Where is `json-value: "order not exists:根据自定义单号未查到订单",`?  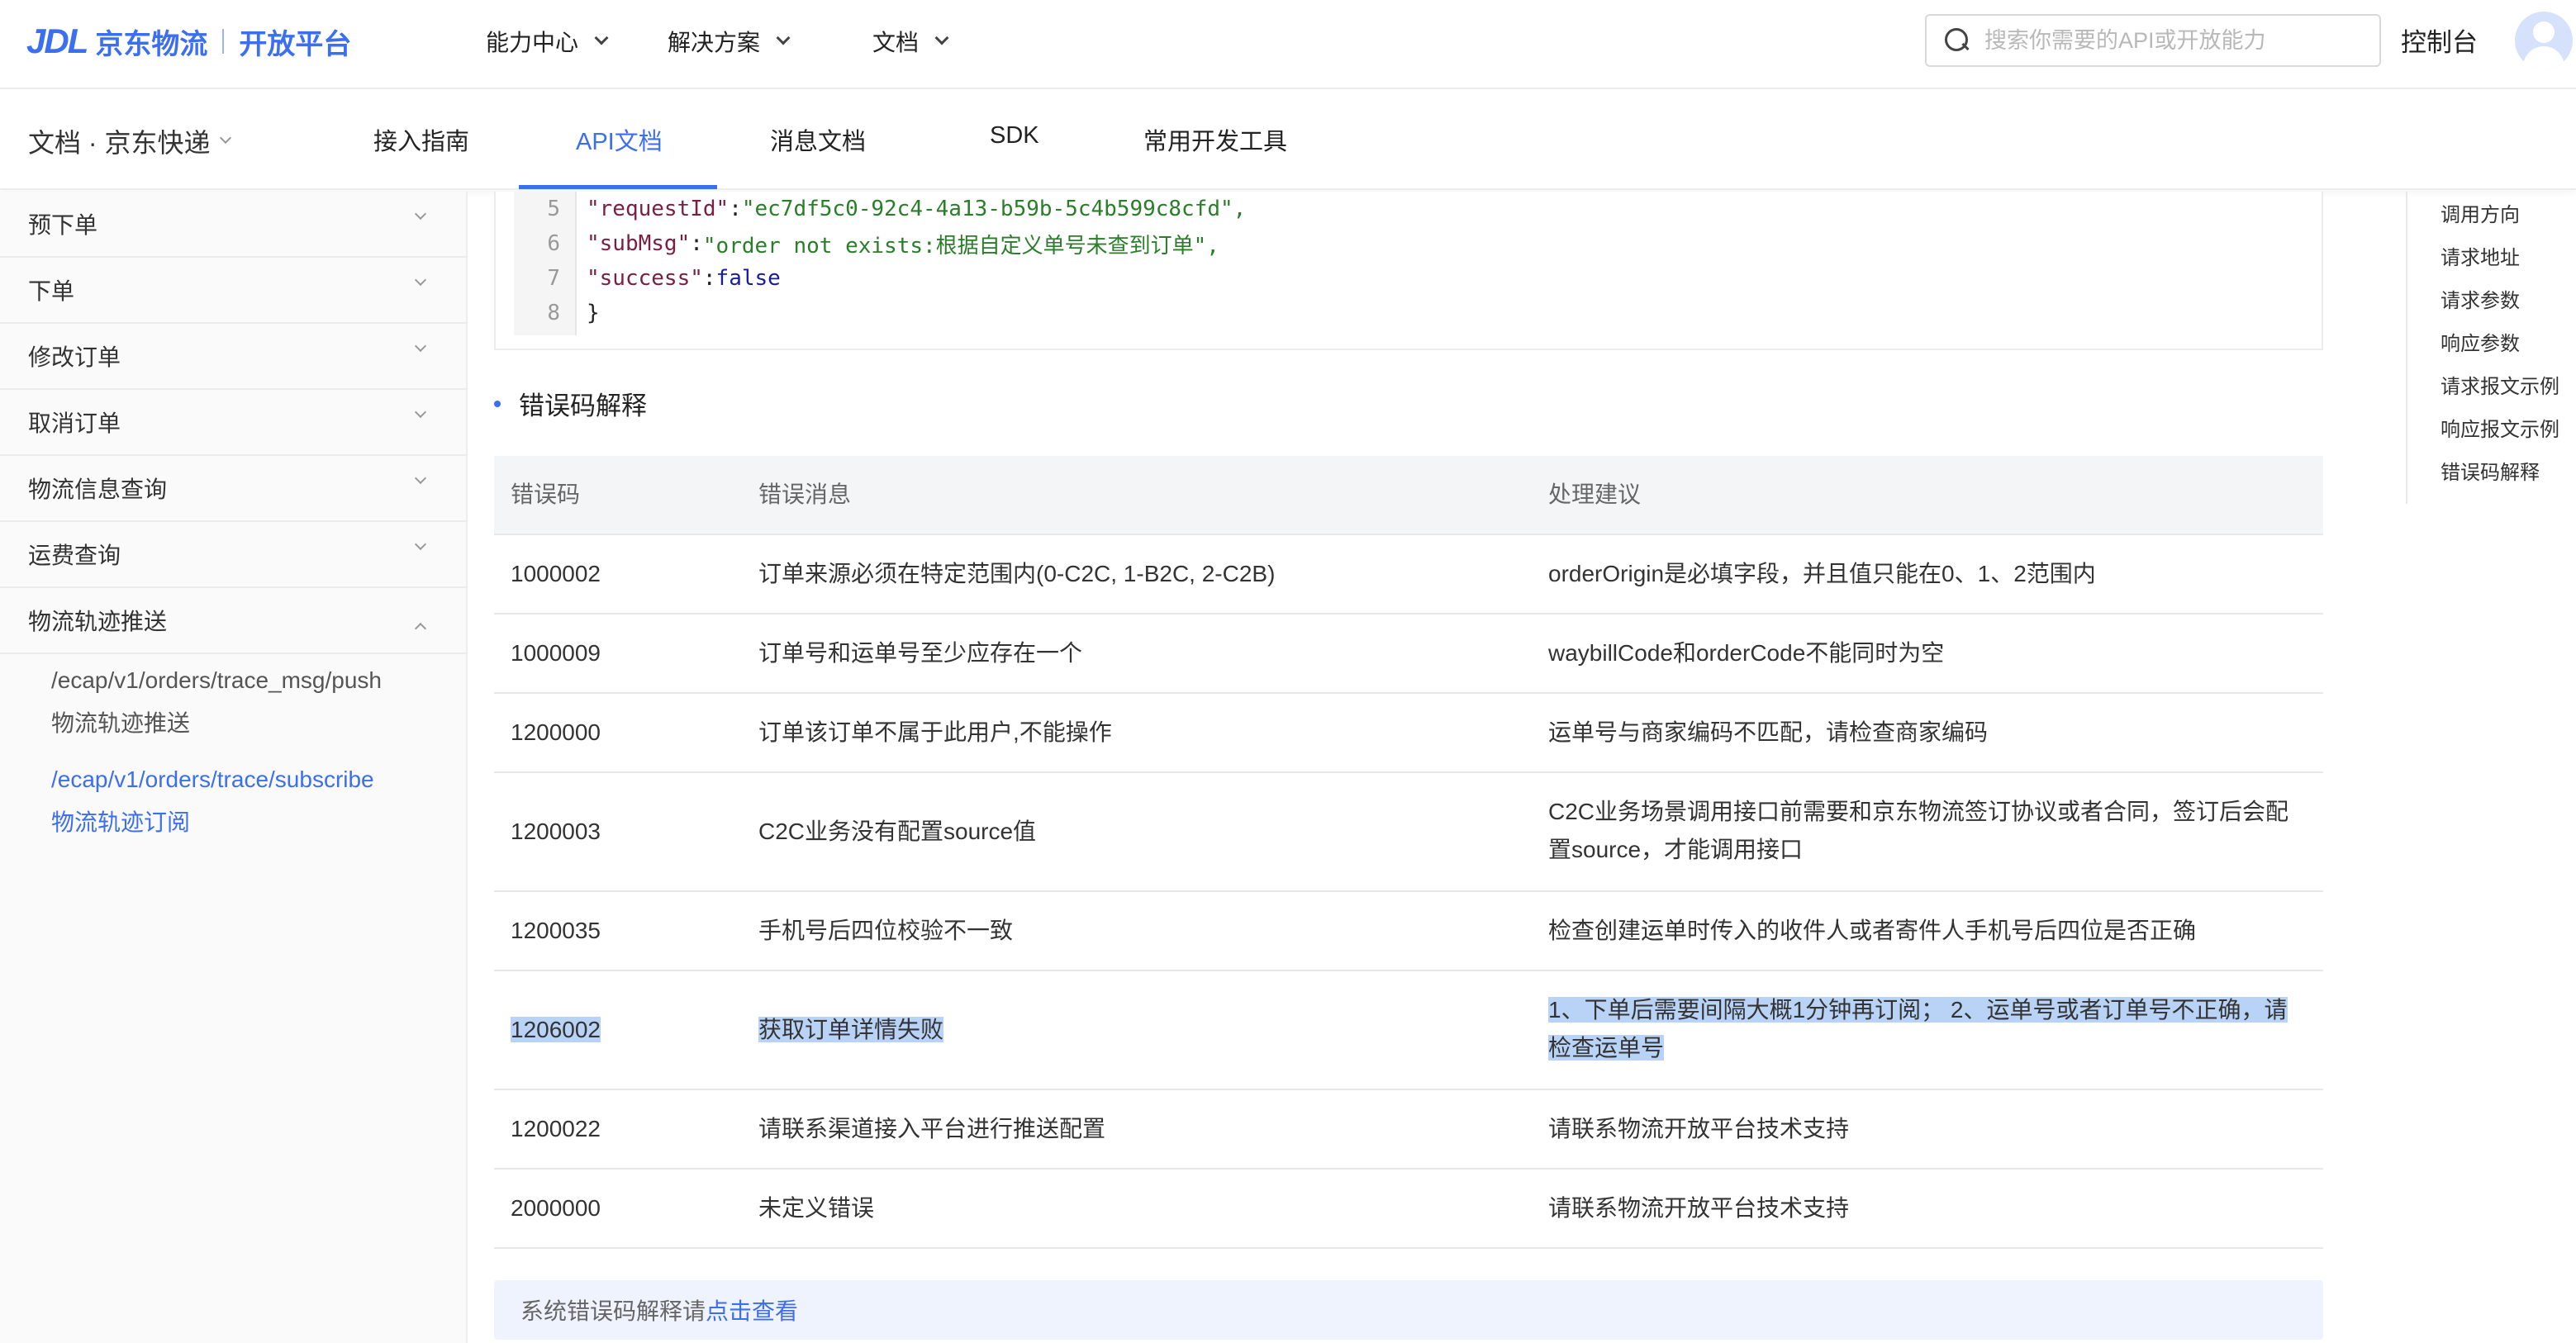 json-value: "order not exists:根据自定义单号未查到订单", is located at coordinates (960, 246).